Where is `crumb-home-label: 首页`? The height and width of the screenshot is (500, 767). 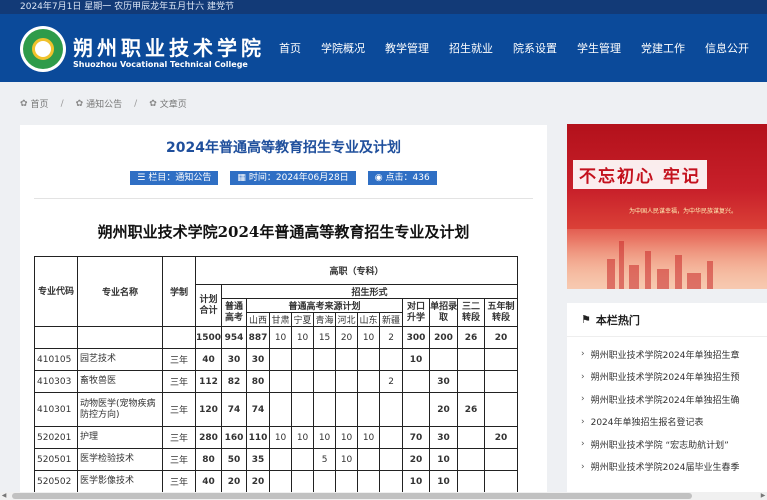
crumb-home-label: 首页 is located at coordinates (39, 105).